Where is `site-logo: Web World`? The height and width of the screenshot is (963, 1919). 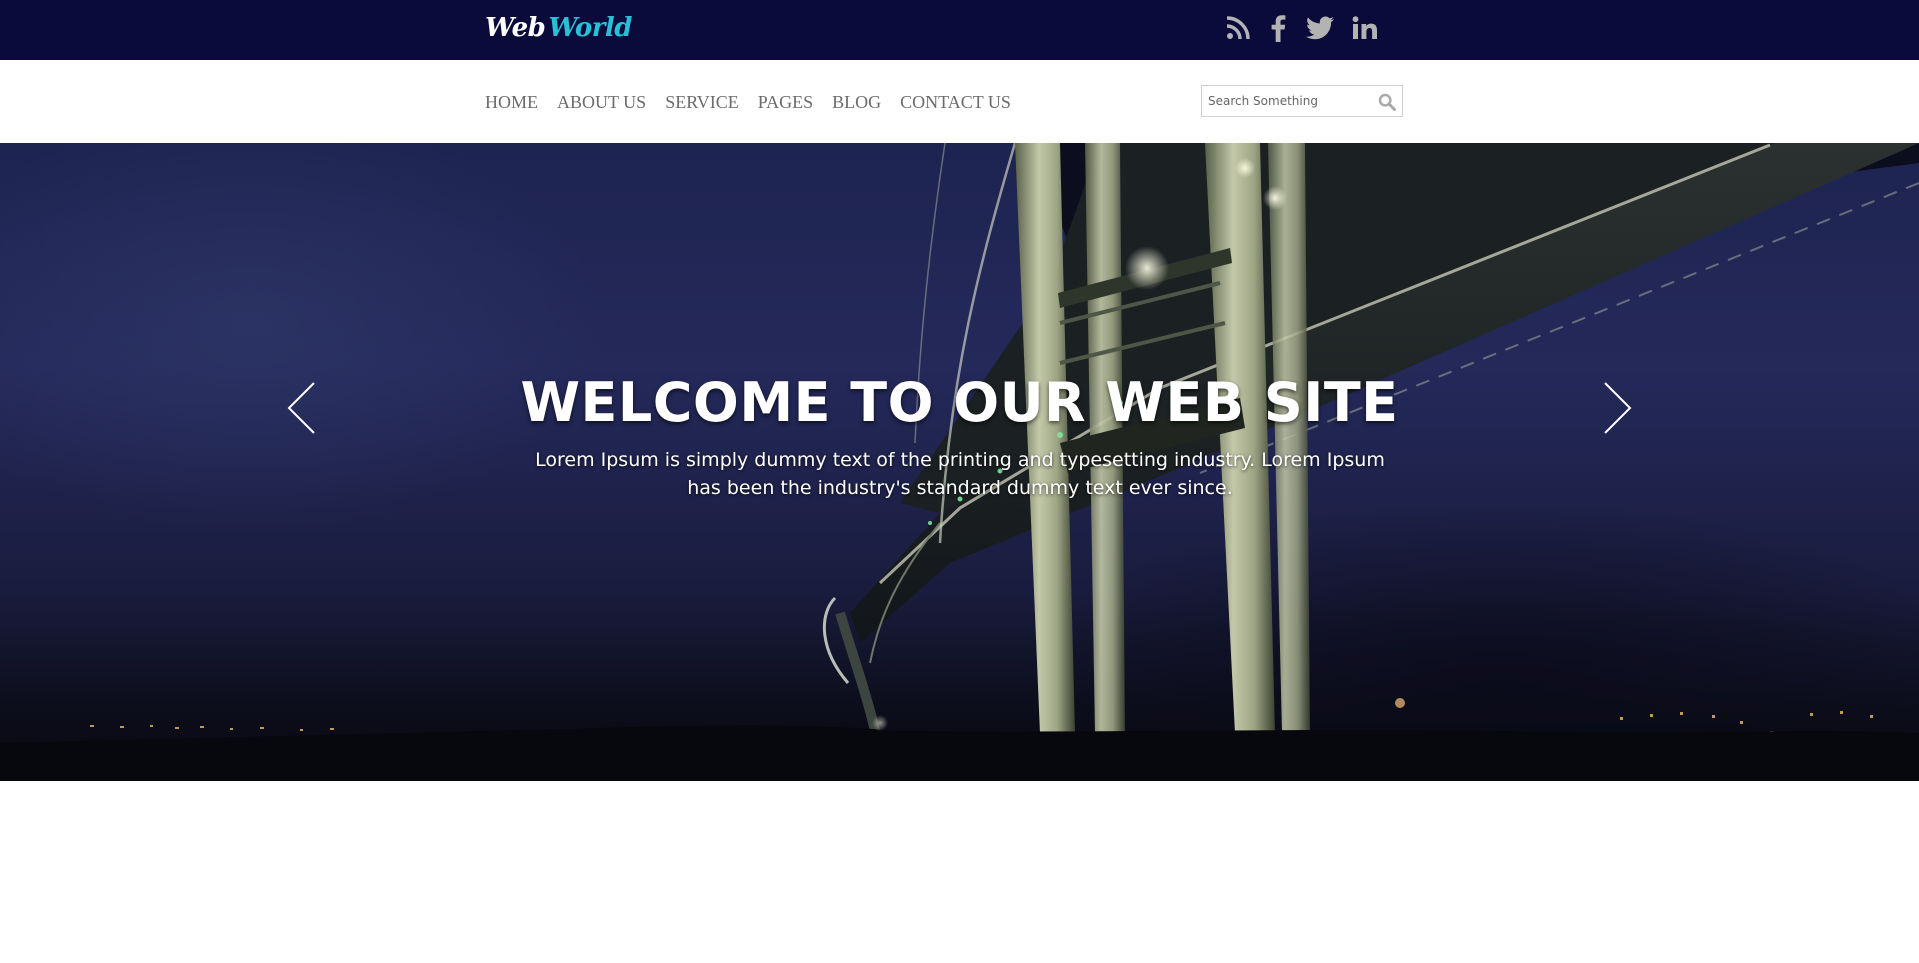
site-logo: Web World is located at coordinates (558, 28).